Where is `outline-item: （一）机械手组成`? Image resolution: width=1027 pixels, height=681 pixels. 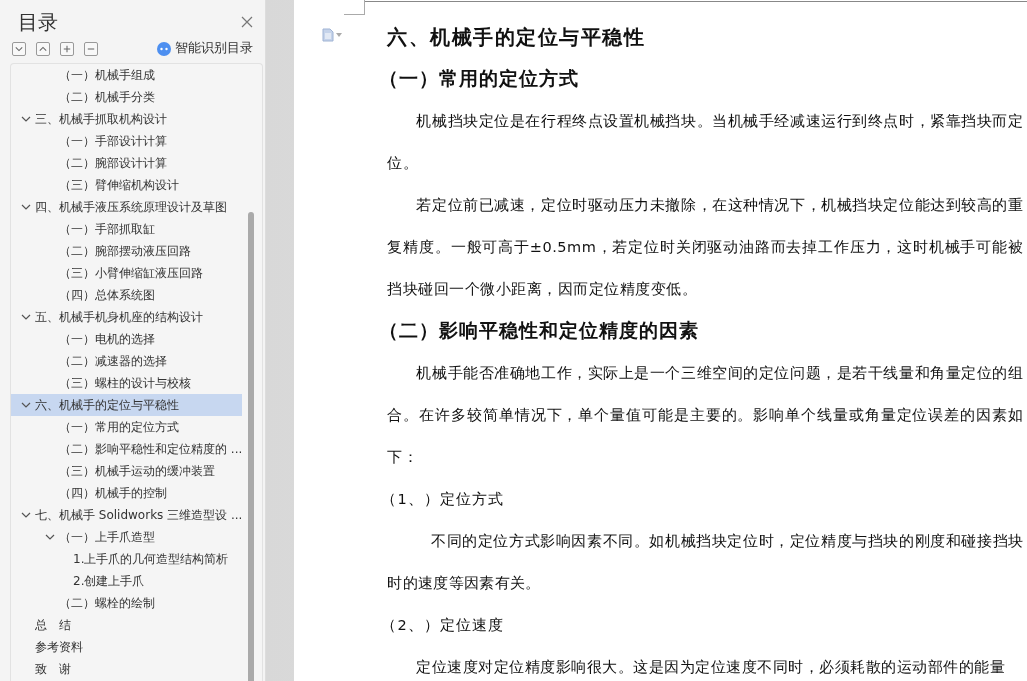 outline-item: （一）机械手组成 is located at coordinates (127, 75).